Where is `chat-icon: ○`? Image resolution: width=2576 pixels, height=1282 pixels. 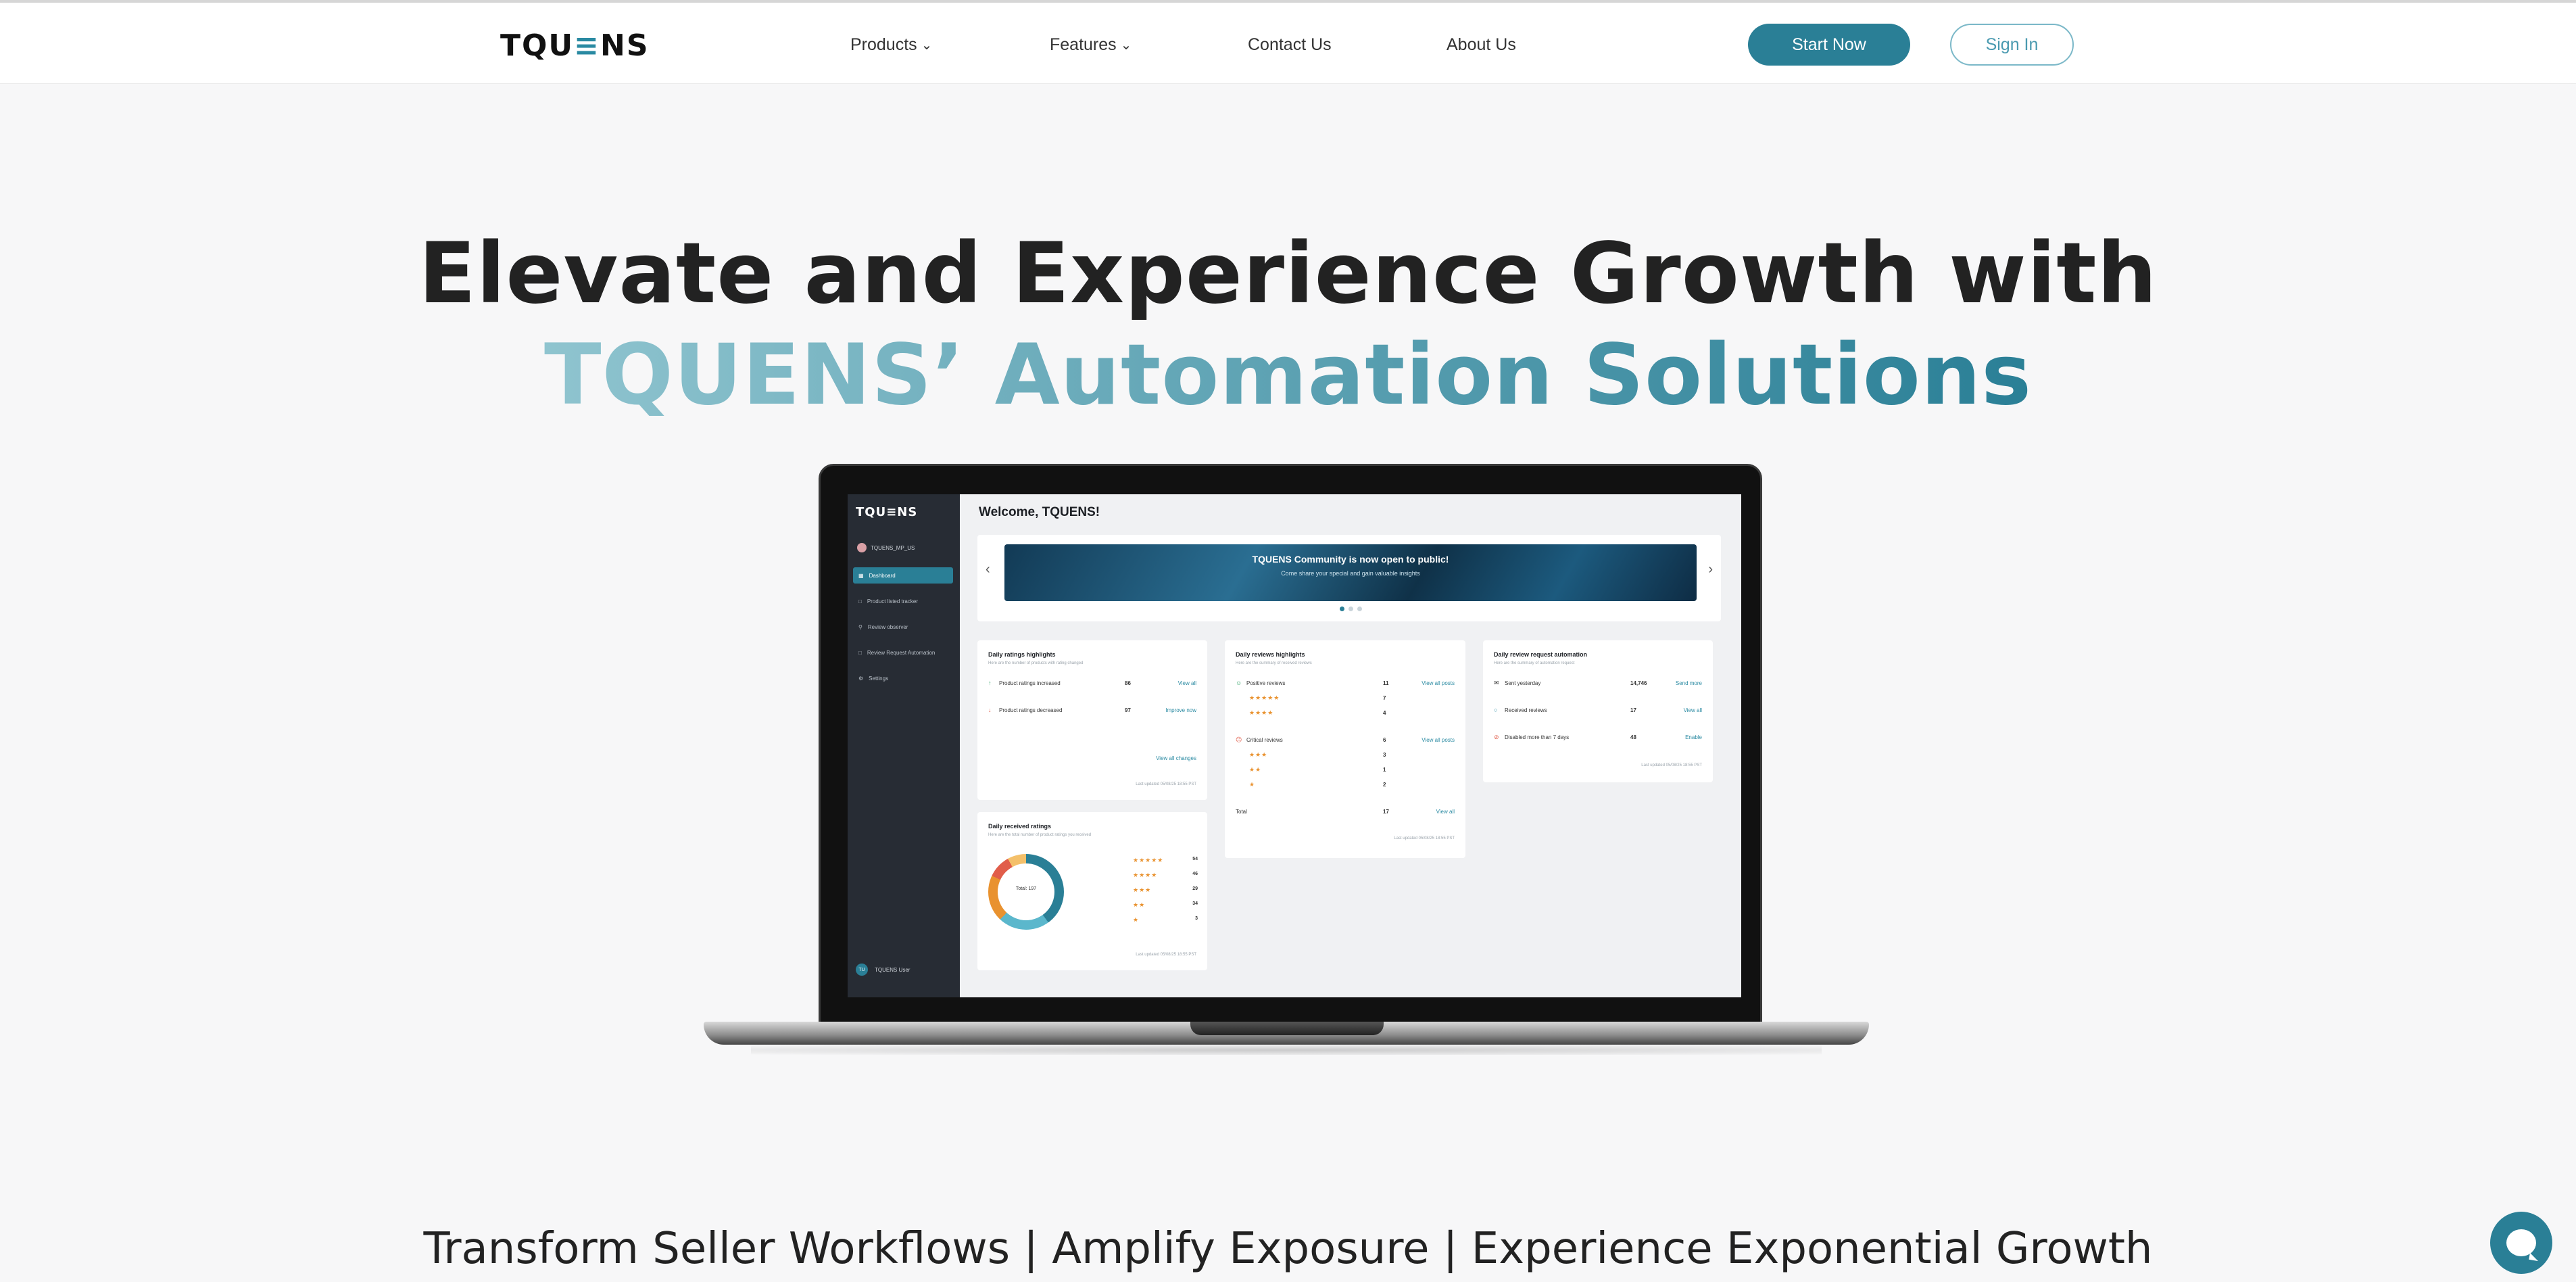 chat-icon: ○ is located at coordinates (1496, 710).